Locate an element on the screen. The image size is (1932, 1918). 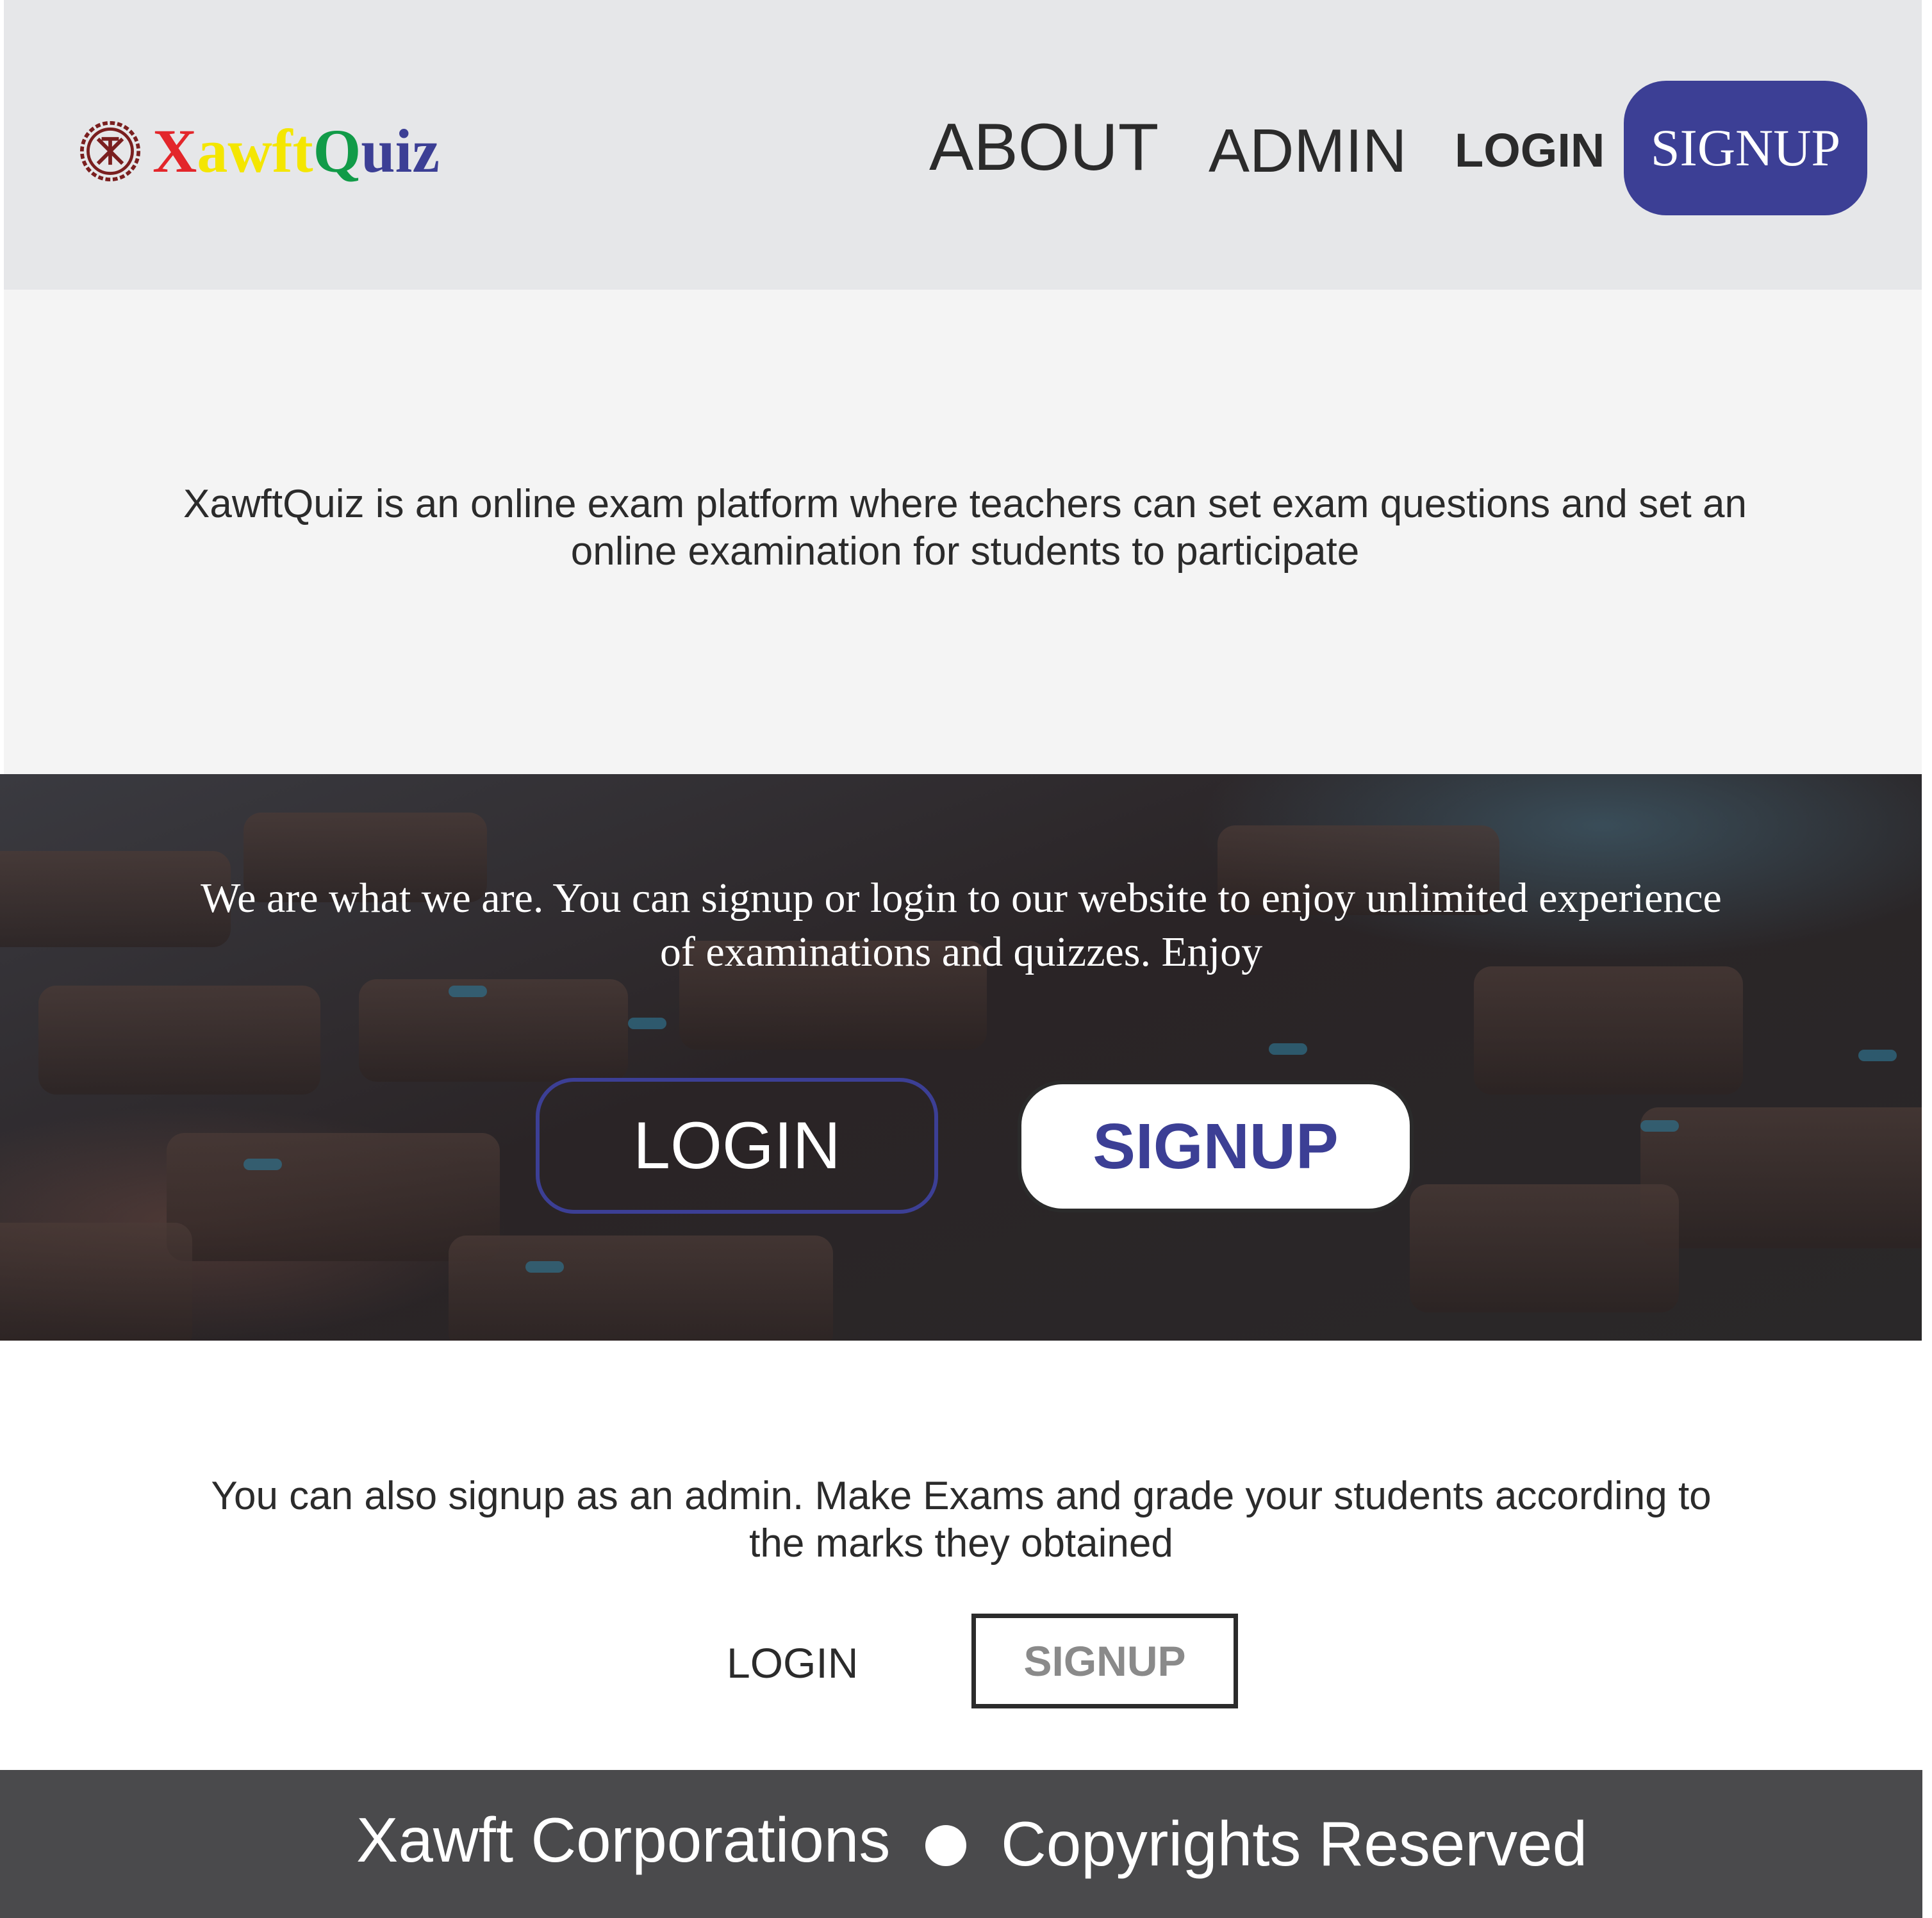
nav-about-link: ABOUT is located at coordinates (1044, 147).